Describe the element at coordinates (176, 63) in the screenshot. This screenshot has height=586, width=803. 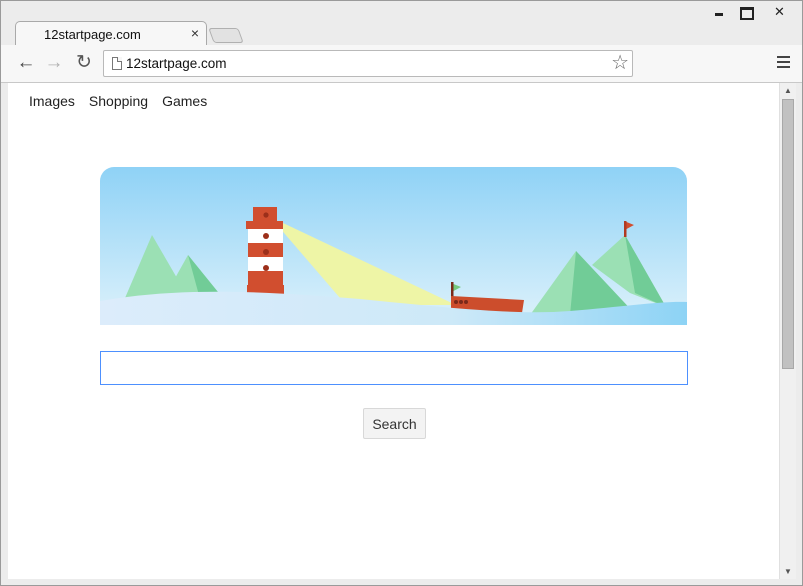
I see `url-text: 12startpage.com` at that location.